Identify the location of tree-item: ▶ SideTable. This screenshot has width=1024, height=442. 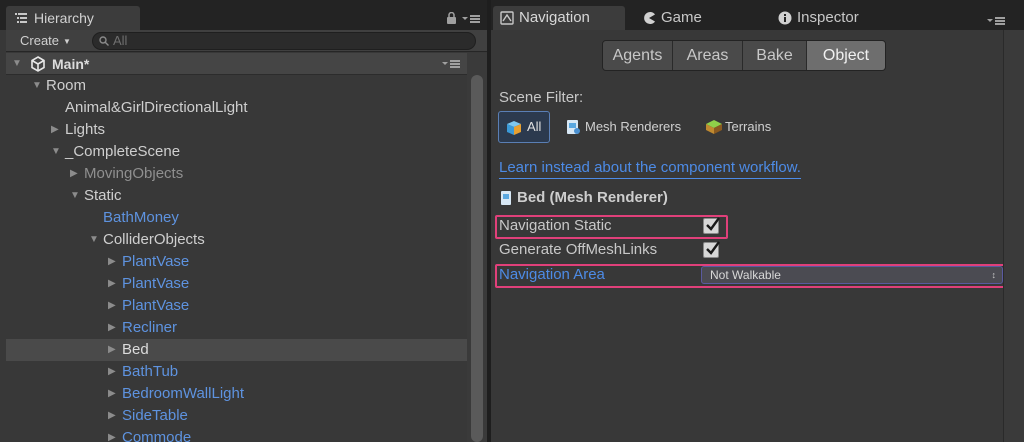
(237, 416).